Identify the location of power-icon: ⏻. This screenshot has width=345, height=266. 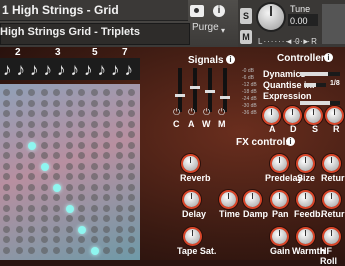
(176, 112).